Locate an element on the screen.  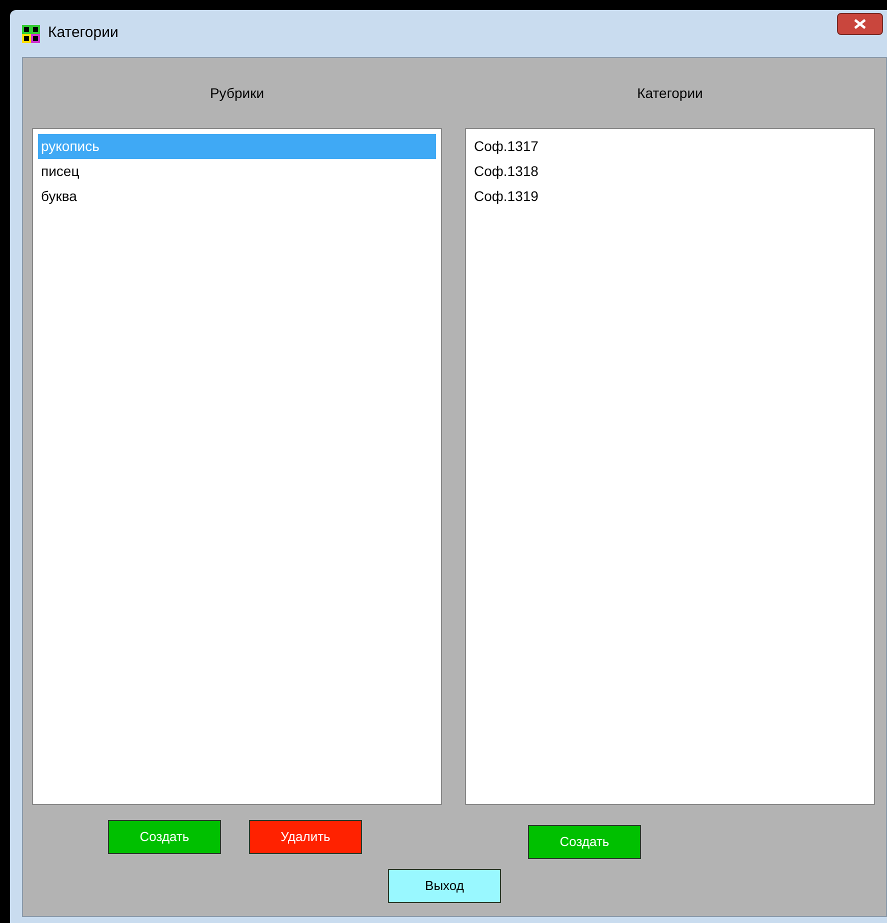
list-item: Соф.1319 is located at coordinates (670, 196).